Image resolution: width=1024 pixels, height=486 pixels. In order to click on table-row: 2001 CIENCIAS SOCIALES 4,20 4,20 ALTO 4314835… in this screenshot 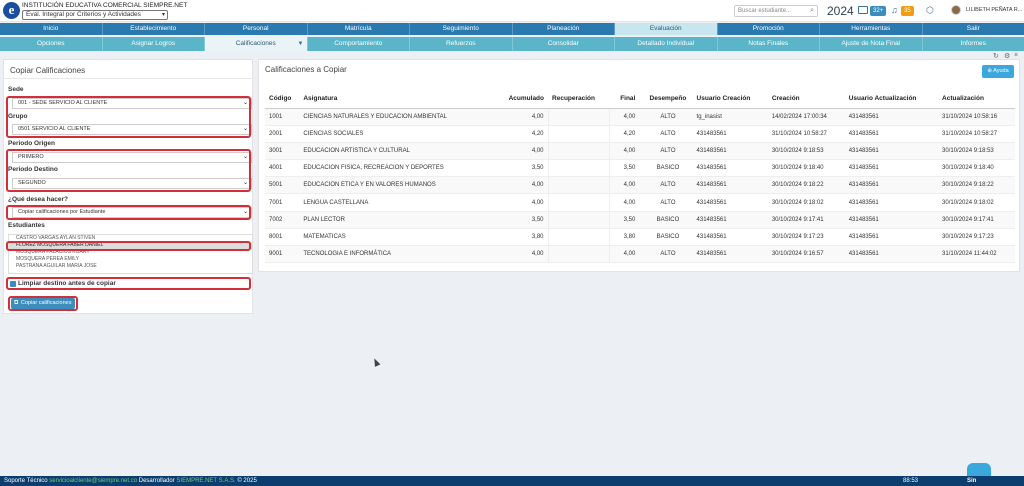, I will do `click(640, 134)`.